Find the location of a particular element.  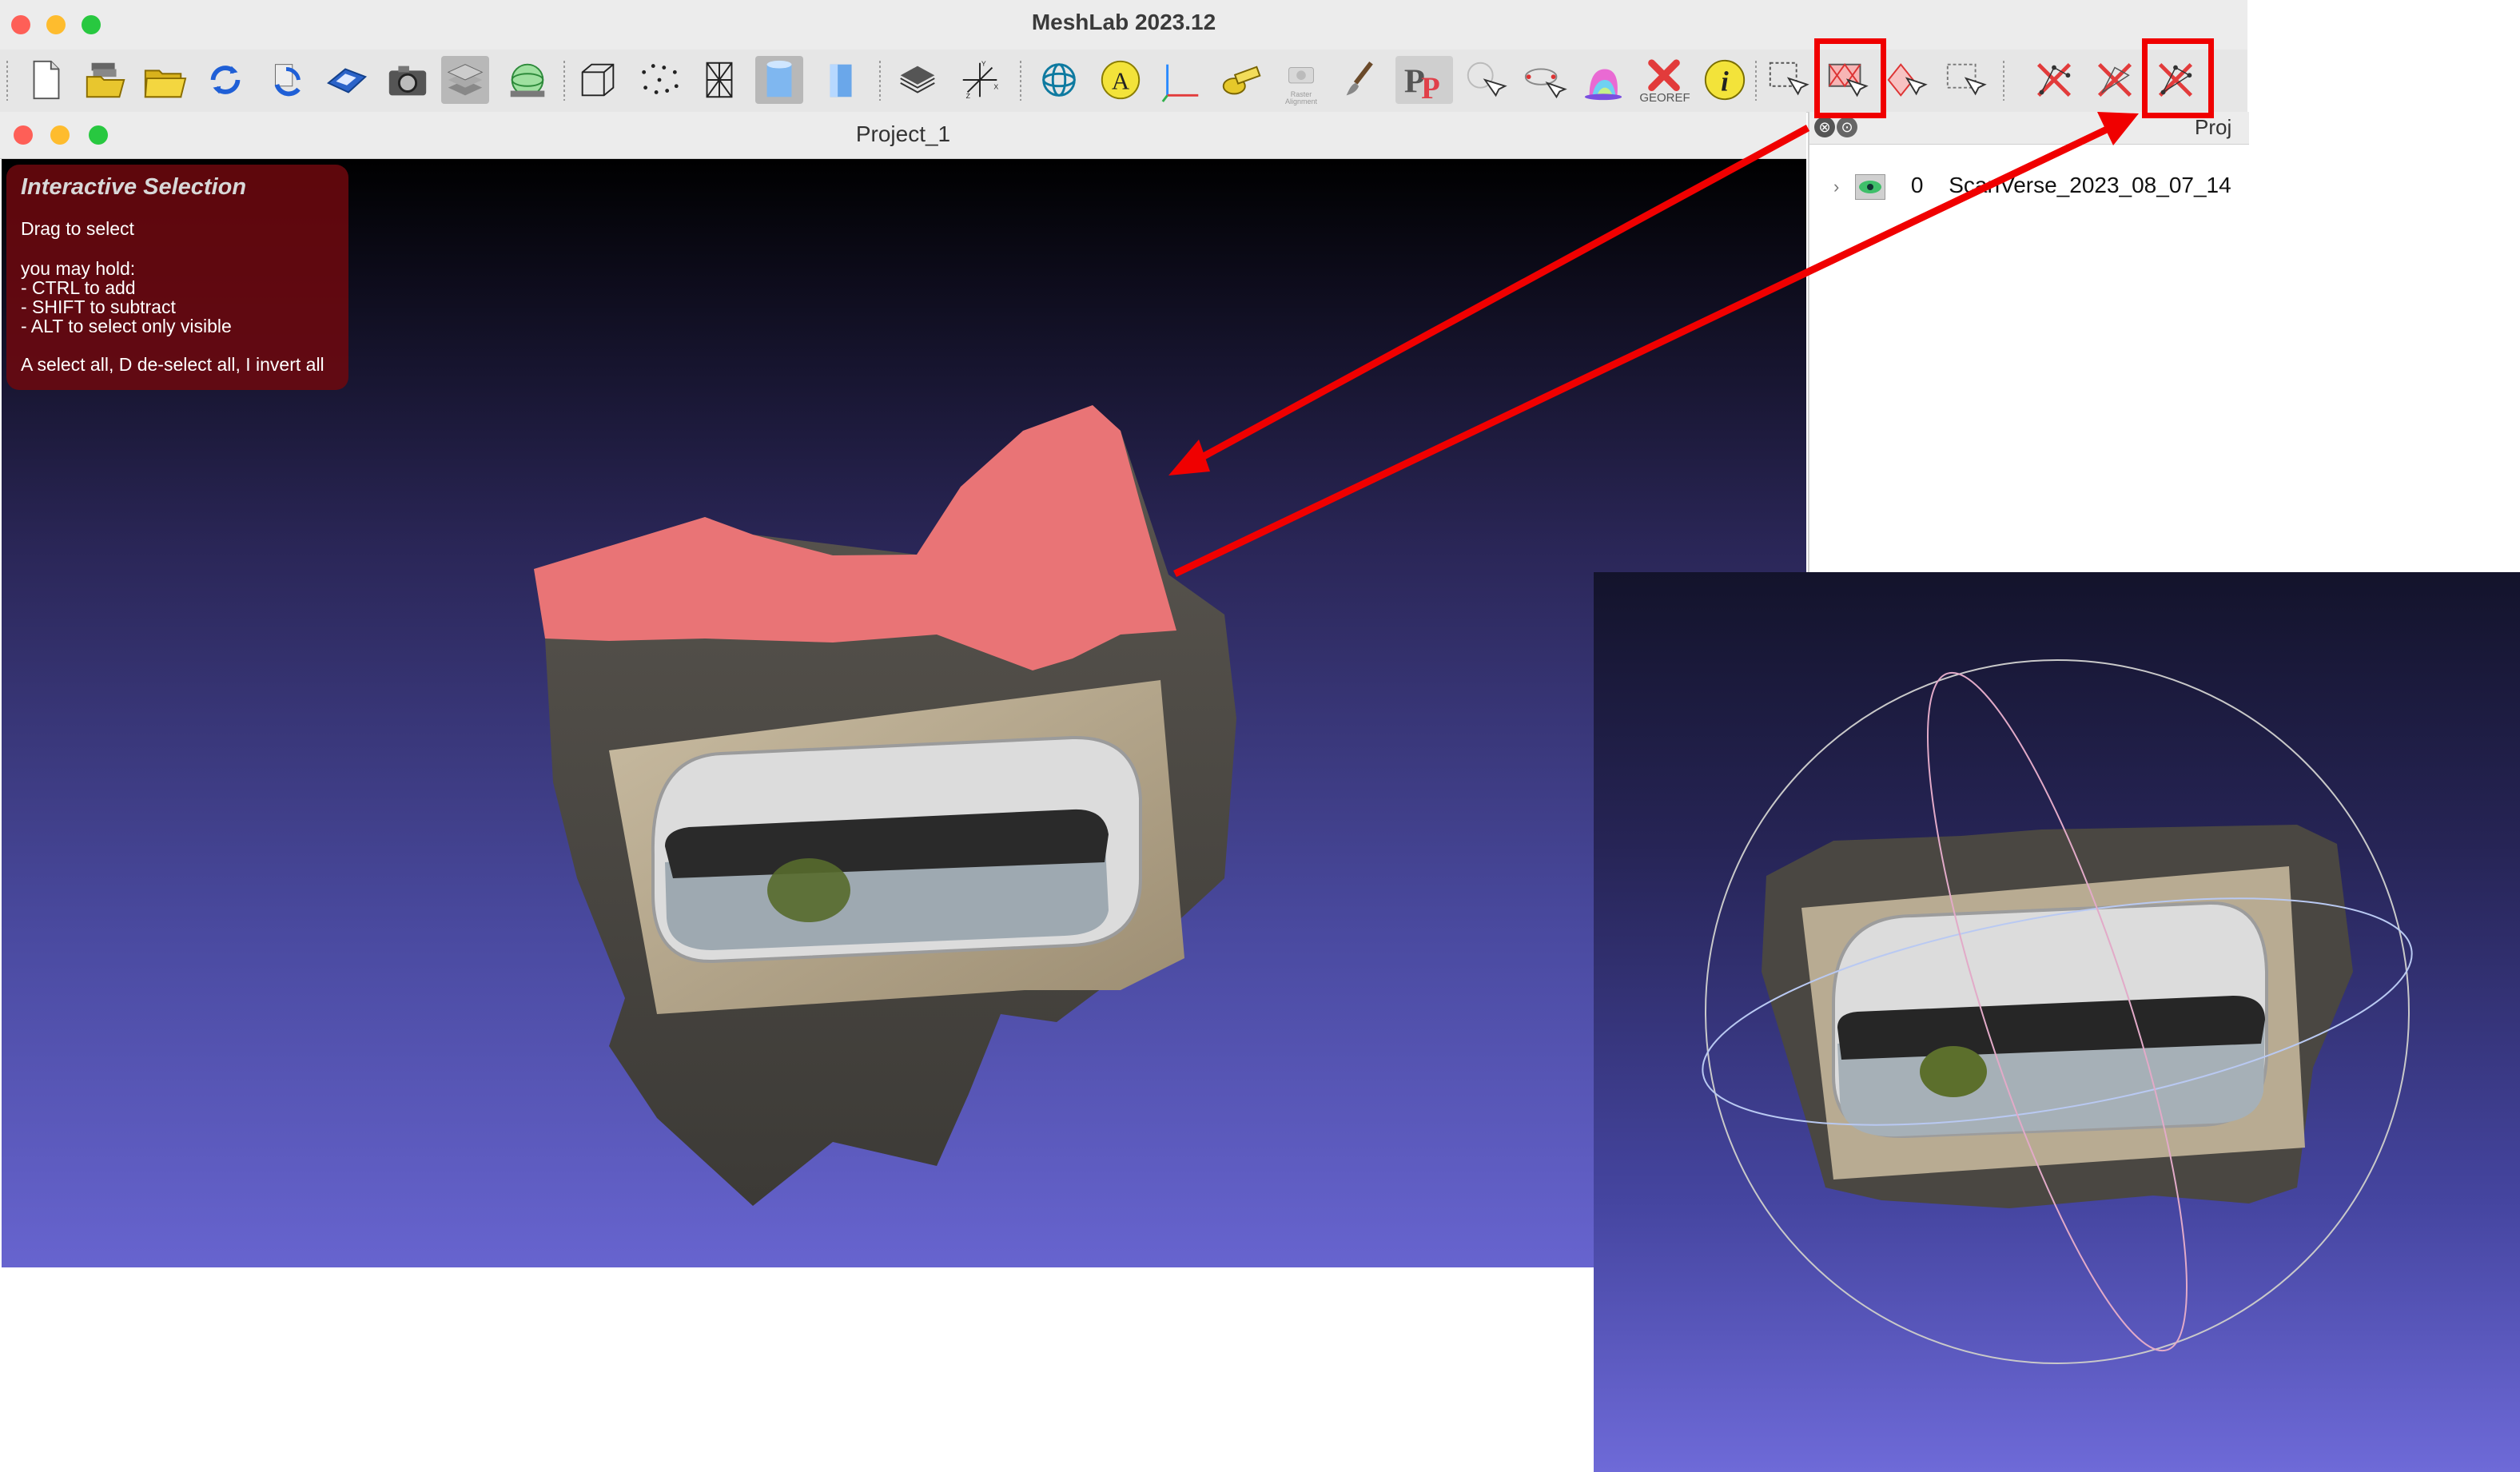

measure-tool-icon is located at coordinates (1240, 80).